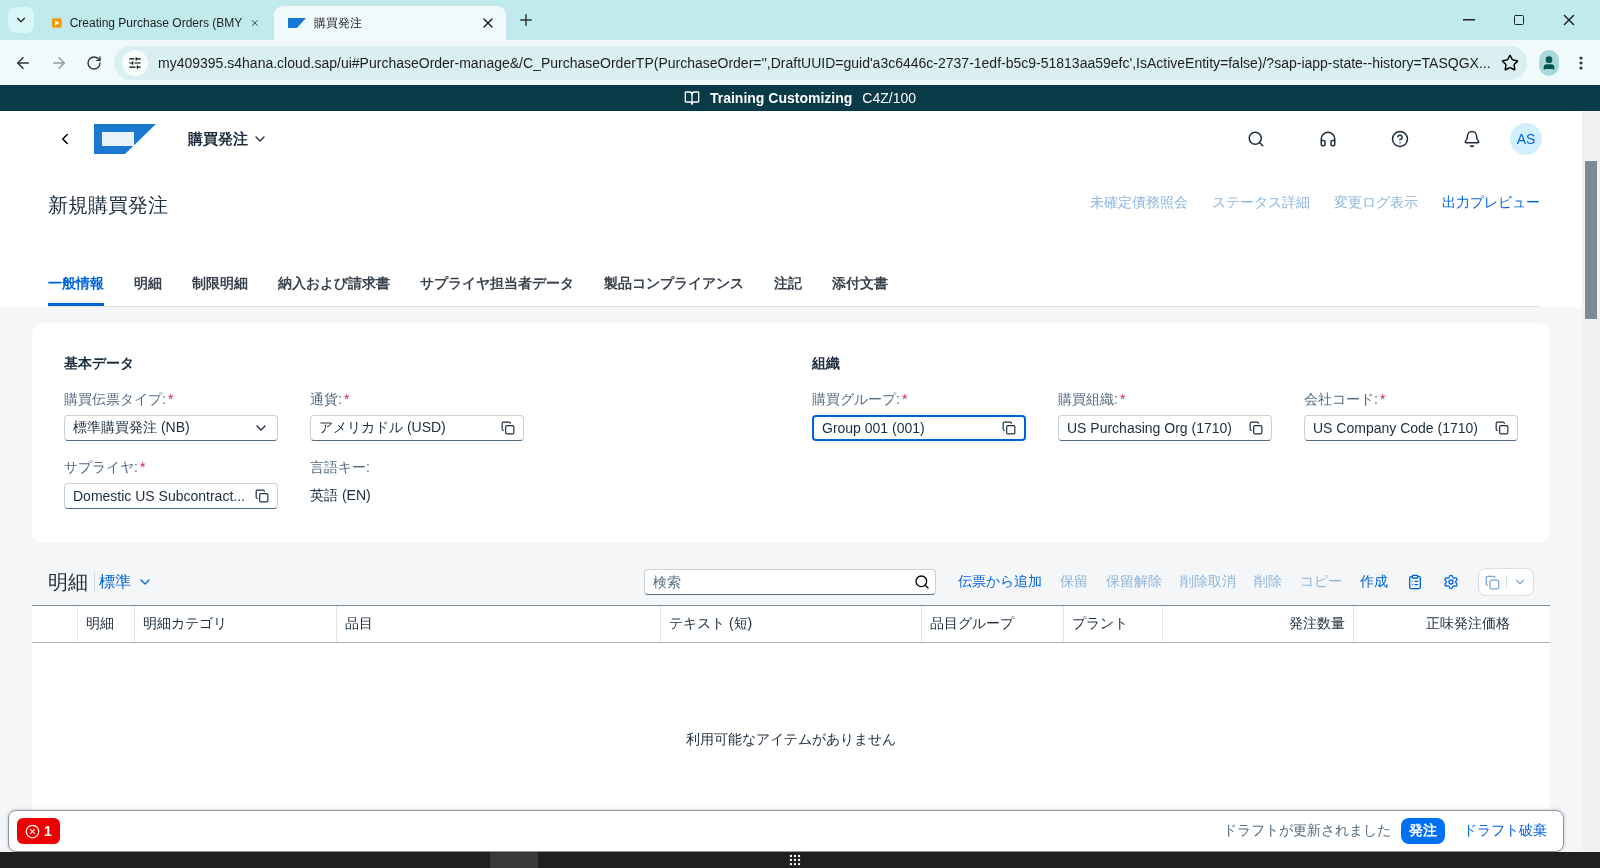 The height and width of the screenshot is (868, 1600). What do you see at coordinates (297, 23) in the screenshot?
I see `sap-logo-icon` at bounding box center [297, 23].